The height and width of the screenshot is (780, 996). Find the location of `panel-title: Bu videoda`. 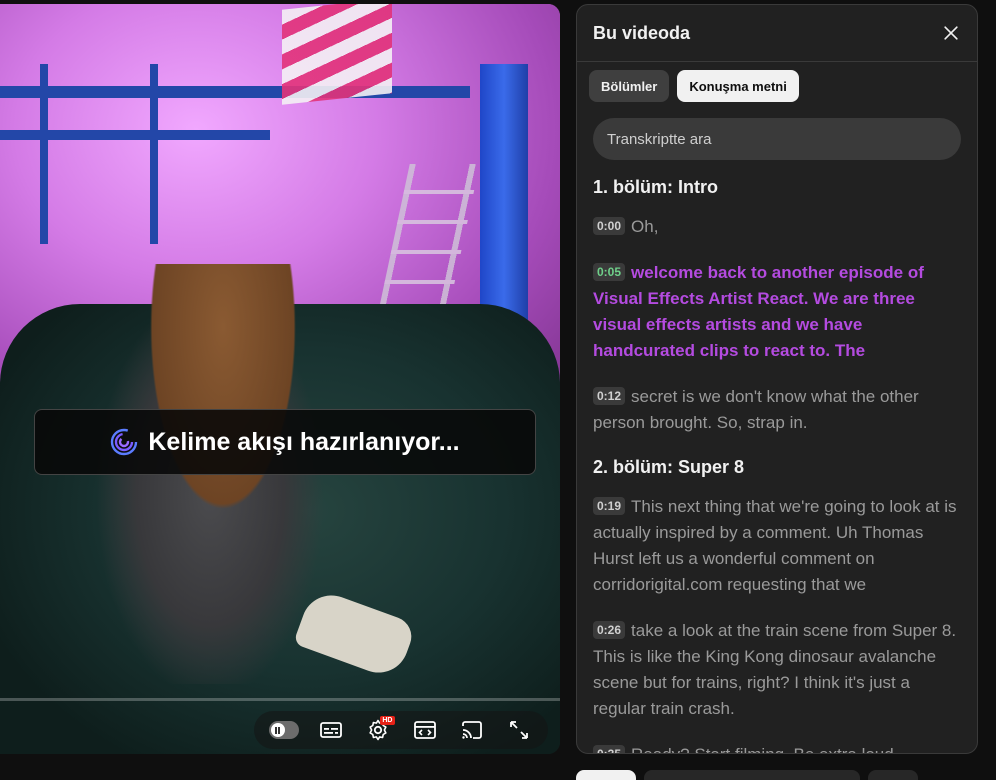

panel-title: Bu videoda is located at coordinates (642, 32).